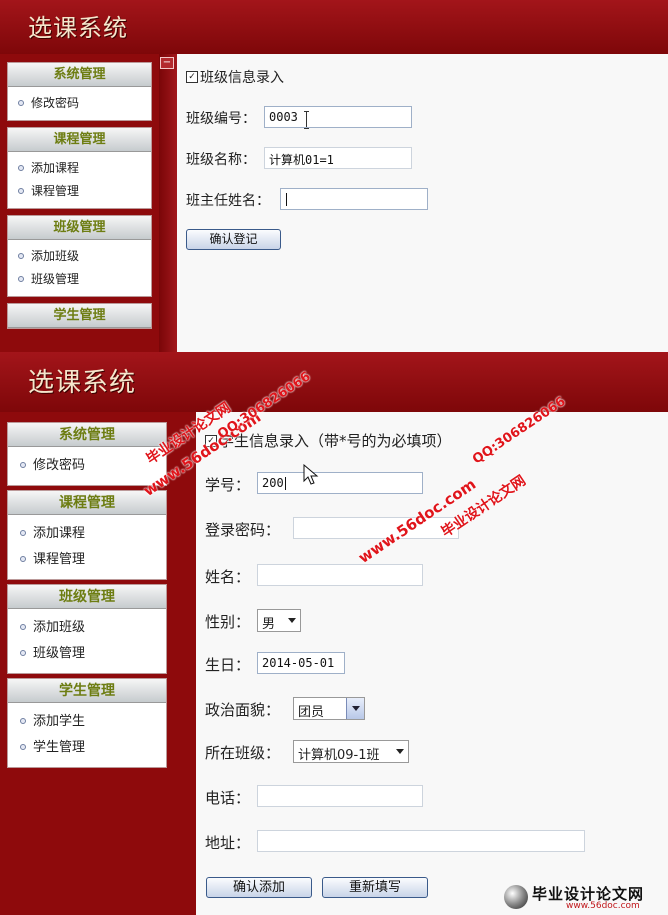  Describe the element at coordinates (93, 748) in the screenshot. I see `menu-item-student-manage: 学生管理` at that location.